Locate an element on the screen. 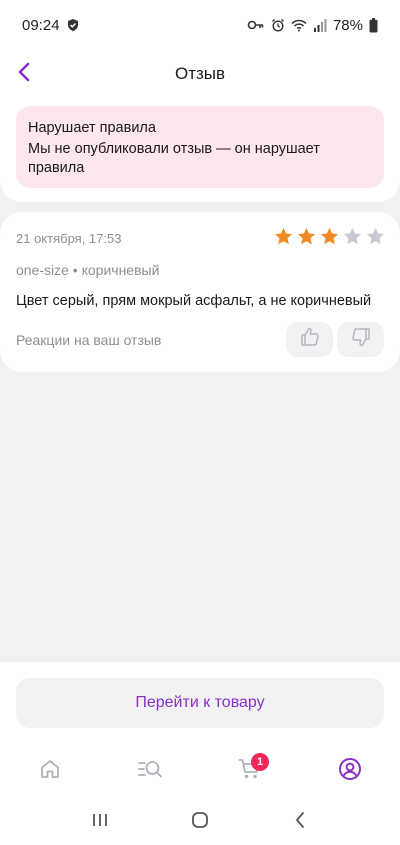 This screenshot has width=400, height=845. system-nav-bar is located at coordinates (200, 822).